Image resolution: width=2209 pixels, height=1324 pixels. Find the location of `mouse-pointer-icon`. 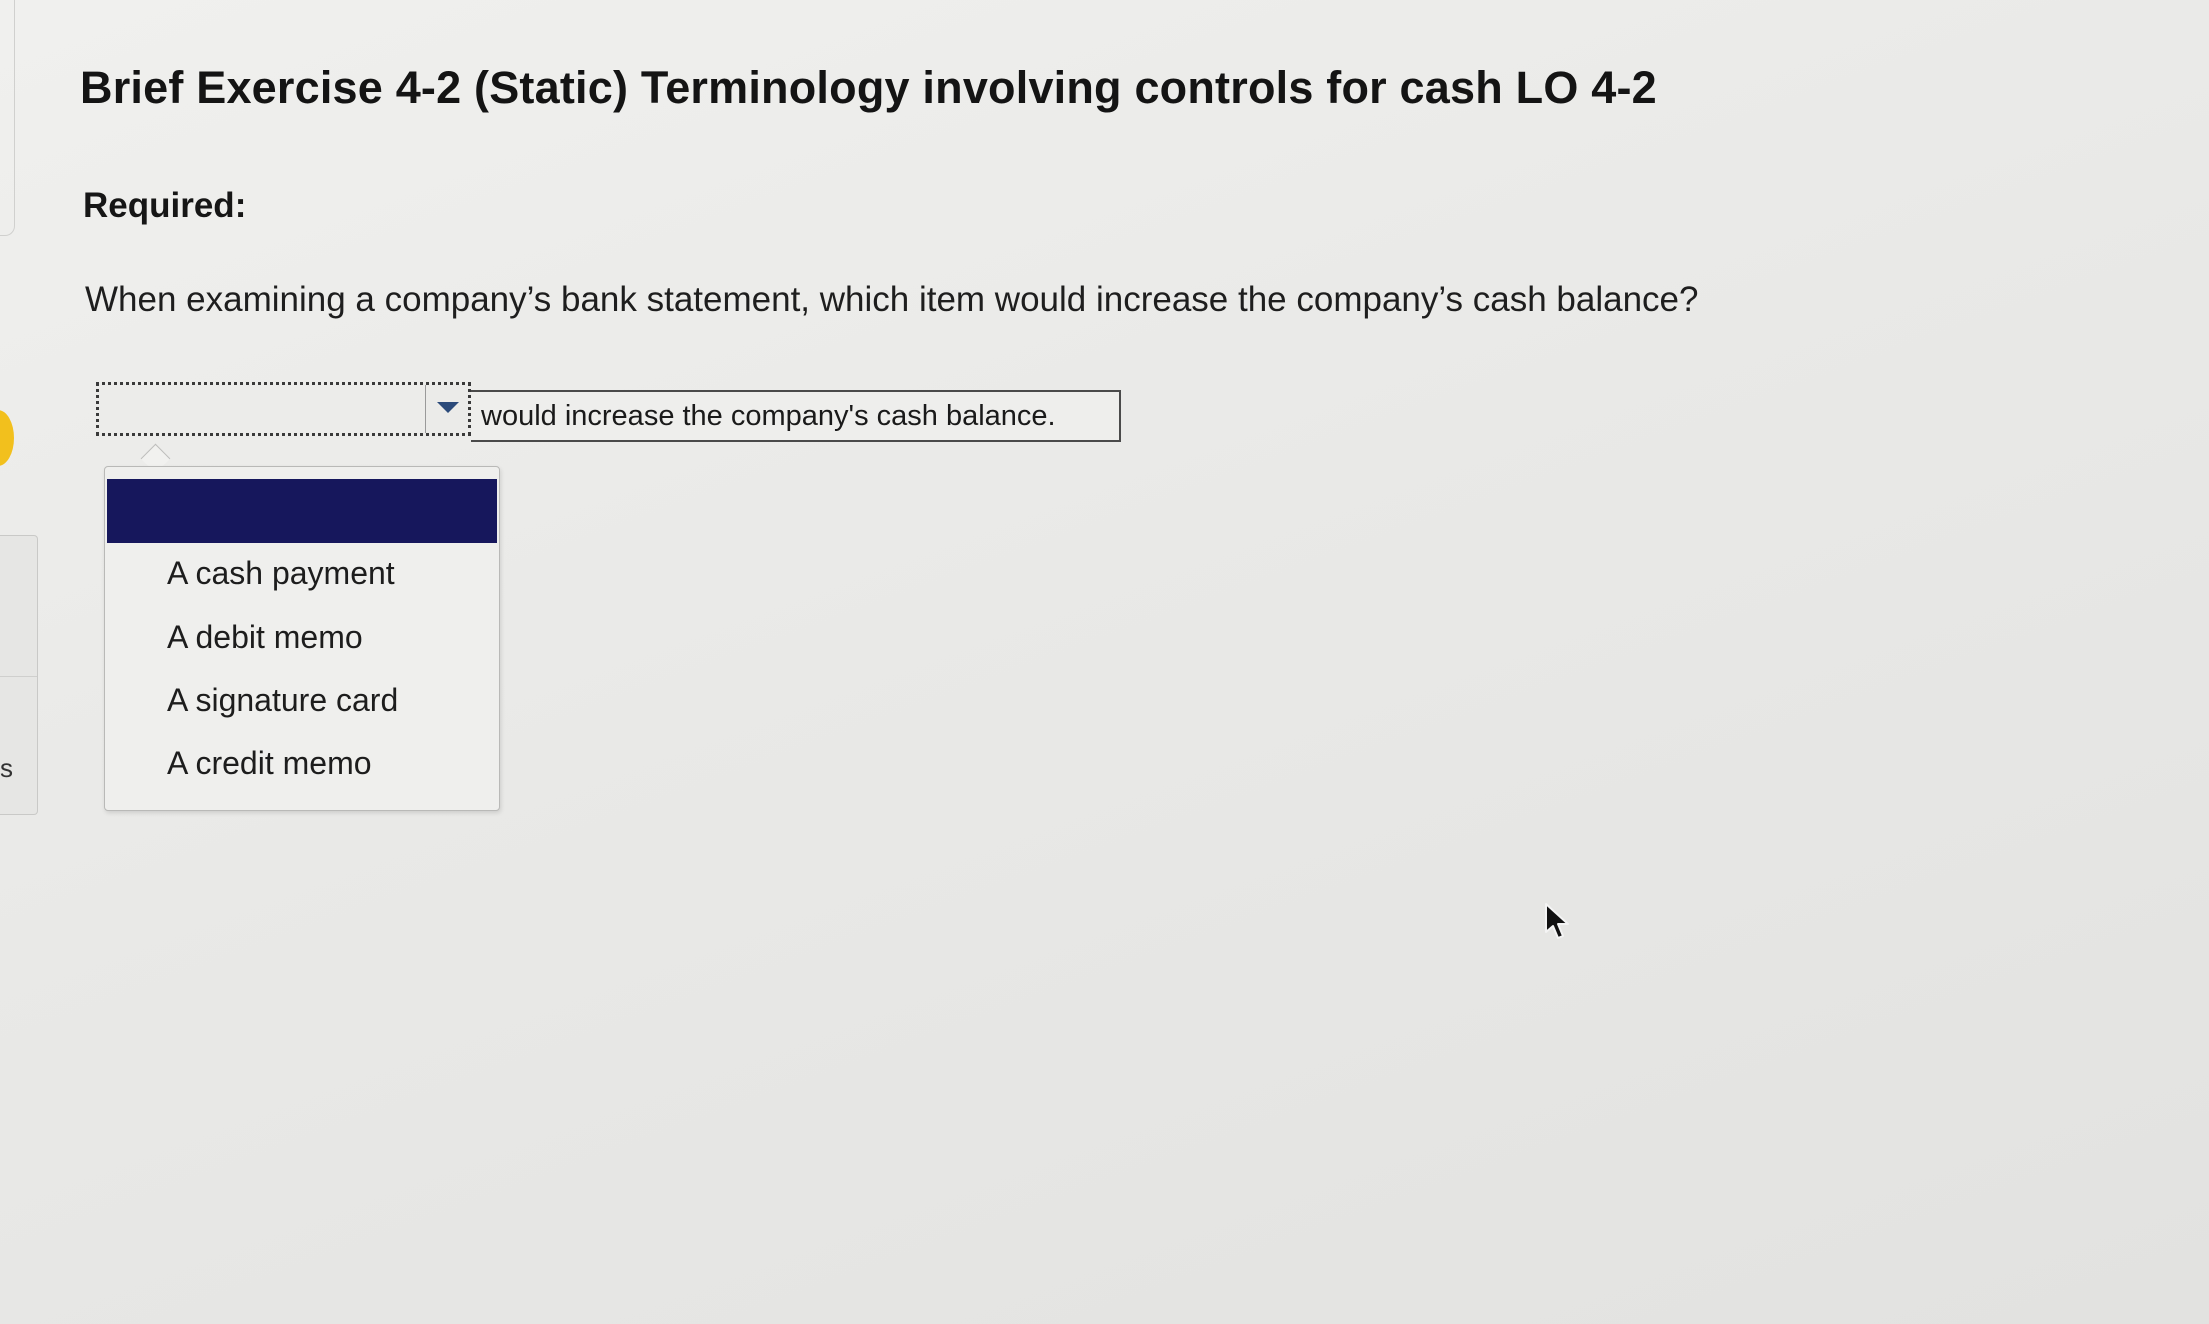

mouse-pointer-icon is located at coordinates (1557, 921).